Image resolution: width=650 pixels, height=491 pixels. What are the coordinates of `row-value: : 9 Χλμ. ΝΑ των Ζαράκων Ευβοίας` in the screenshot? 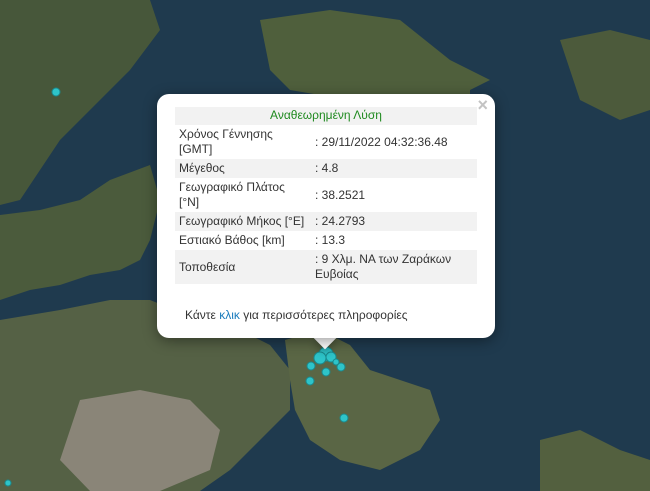 It's located at (394, 267).